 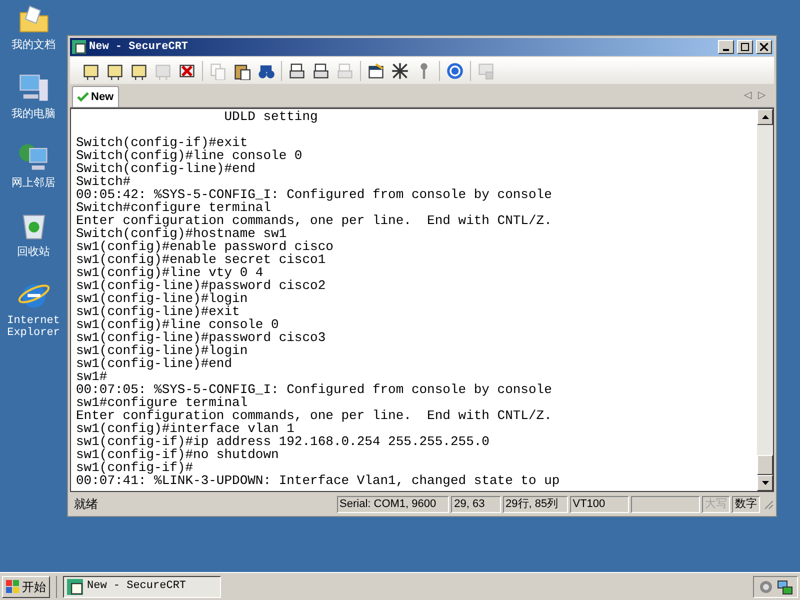 I want to click on minimize-icon, so click(x=726, y=49).